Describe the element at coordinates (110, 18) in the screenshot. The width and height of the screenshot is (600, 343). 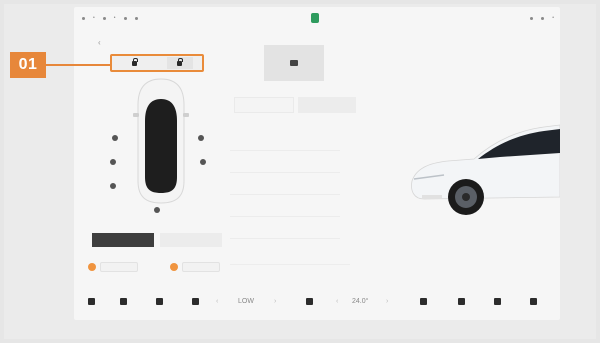
I see `status-left: • •` at that location.